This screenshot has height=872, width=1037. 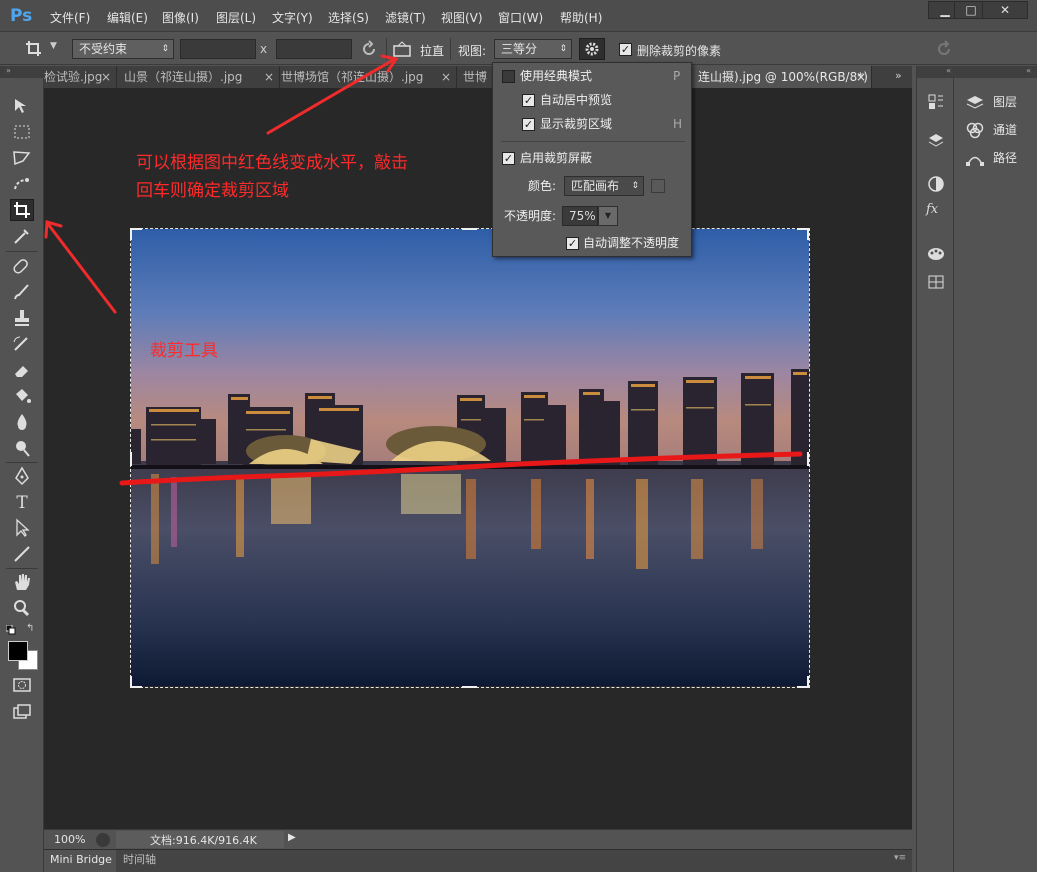 What do you see at coordinates (975, 161) in the screenshot?
I see `paths-icon` at bounding box center [975, 161].